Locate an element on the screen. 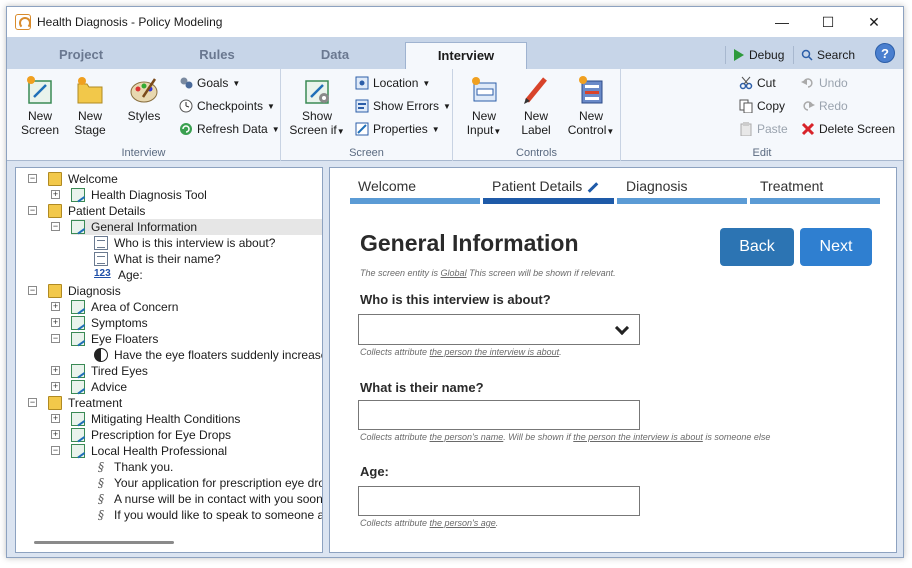 This screenshot has height=568, width=912. styles-button: Styles is located at coordinates (144, 99).